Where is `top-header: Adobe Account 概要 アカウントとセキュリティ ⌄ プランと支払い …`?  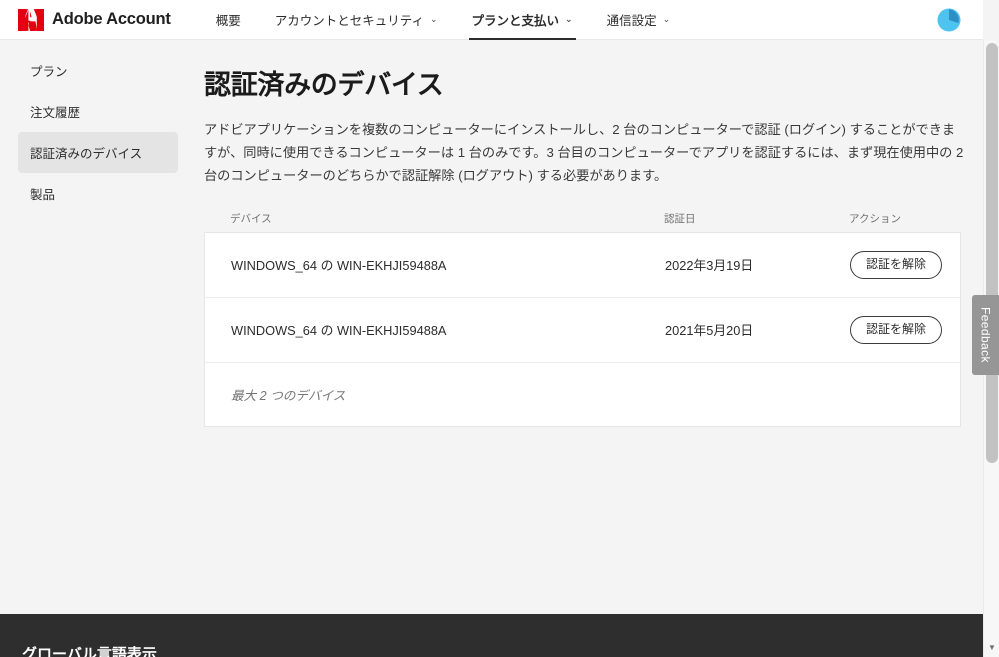
top-header: Adobe Account 概要 アカウントとセキュリティ ⌄ プランと支払い … is located at coordinates (491, 20).